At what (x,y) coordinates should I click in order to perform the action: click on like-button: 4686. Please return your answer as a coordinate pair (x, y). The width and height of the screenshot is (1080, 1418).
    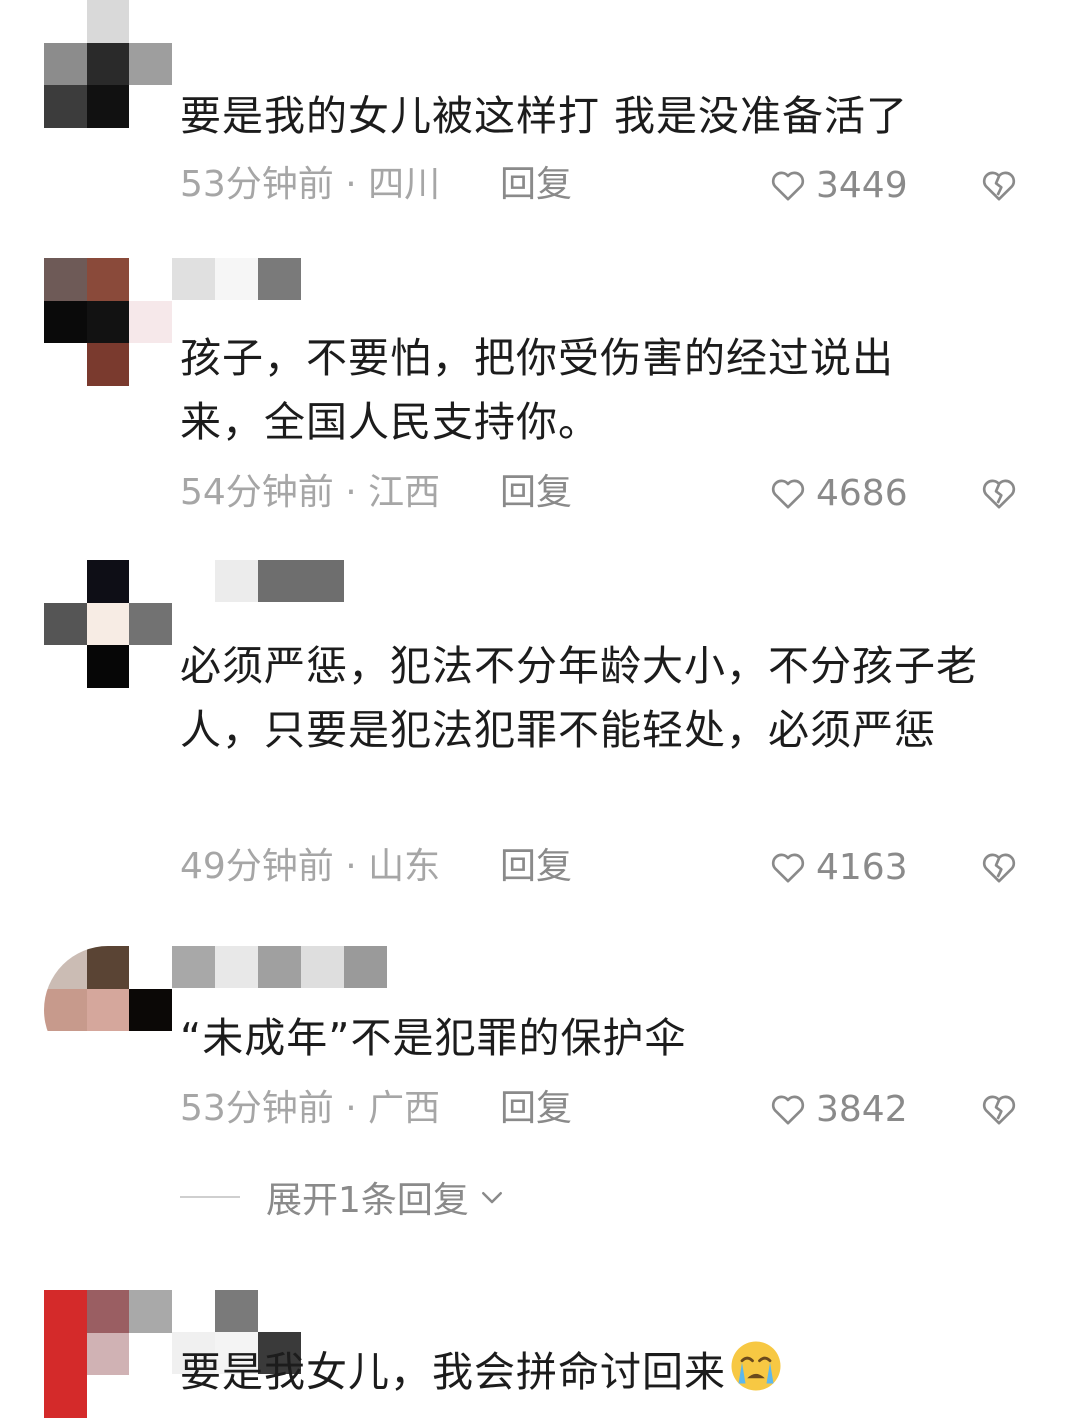
    Looking at the image, I should click on (838, 493).